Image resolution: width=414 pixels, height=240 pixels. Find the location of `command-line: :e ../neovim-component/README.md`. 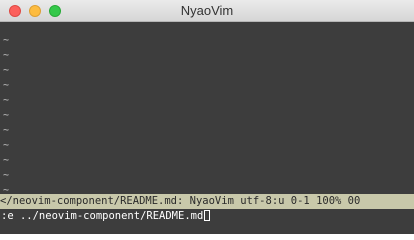

command-line: :e ../neovim-component/README.md is located at coordinates (207, 216).